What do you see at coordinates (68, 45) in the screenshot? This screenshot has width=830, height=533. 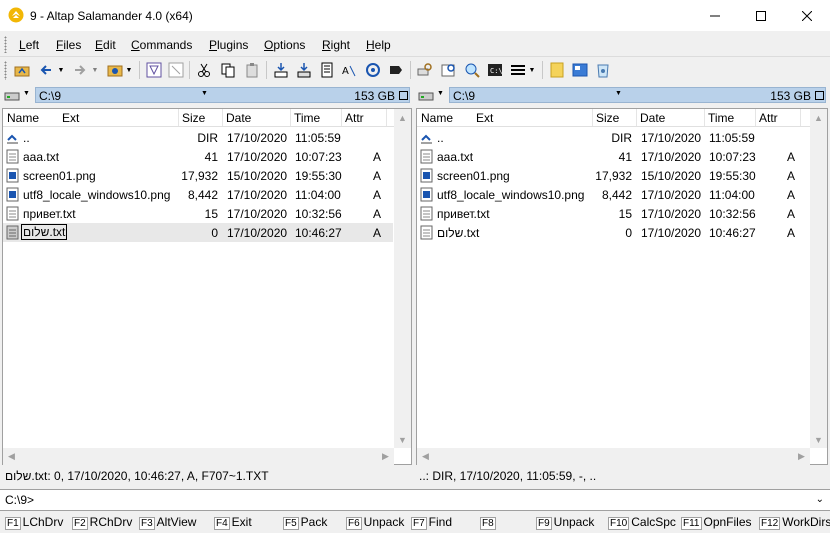 I see `menu-files: Files` at bounding box center [68, 45].